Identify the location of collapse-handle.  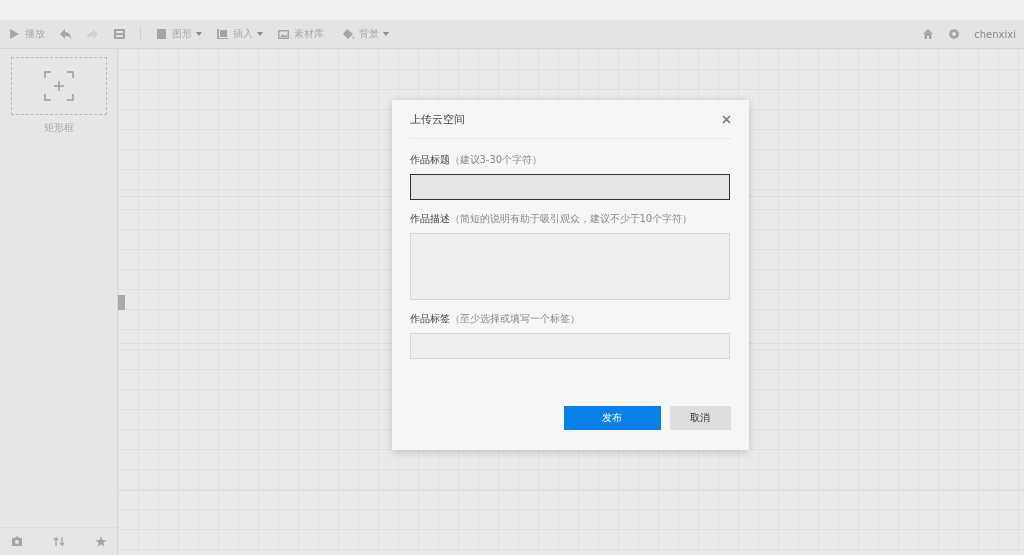
(121, 302).